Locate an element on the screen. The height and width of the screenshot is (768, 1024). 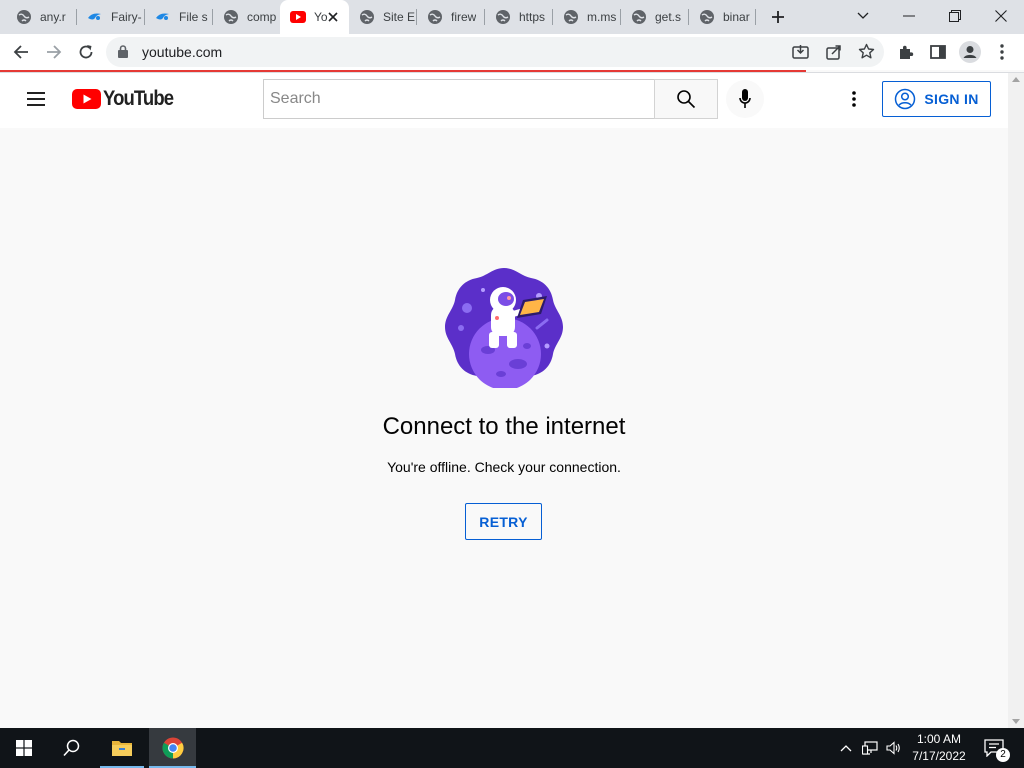
profile-avatar-icon is located at coordinates (970, 52).